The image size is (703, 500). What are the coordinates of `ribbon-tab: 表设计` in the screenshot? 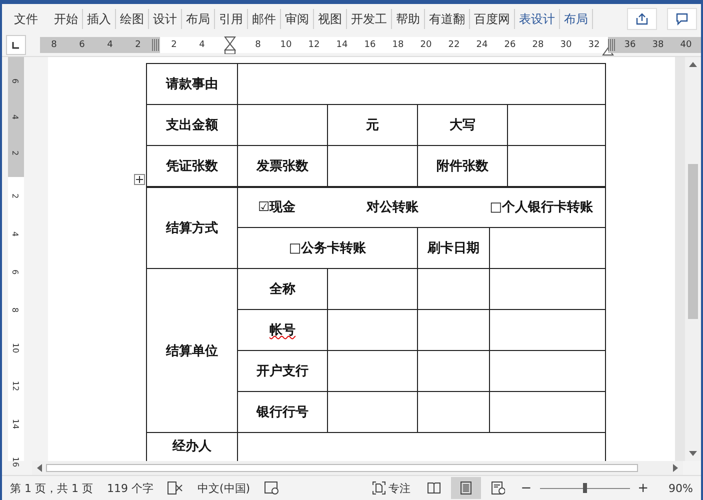 It's located at (537, 19).